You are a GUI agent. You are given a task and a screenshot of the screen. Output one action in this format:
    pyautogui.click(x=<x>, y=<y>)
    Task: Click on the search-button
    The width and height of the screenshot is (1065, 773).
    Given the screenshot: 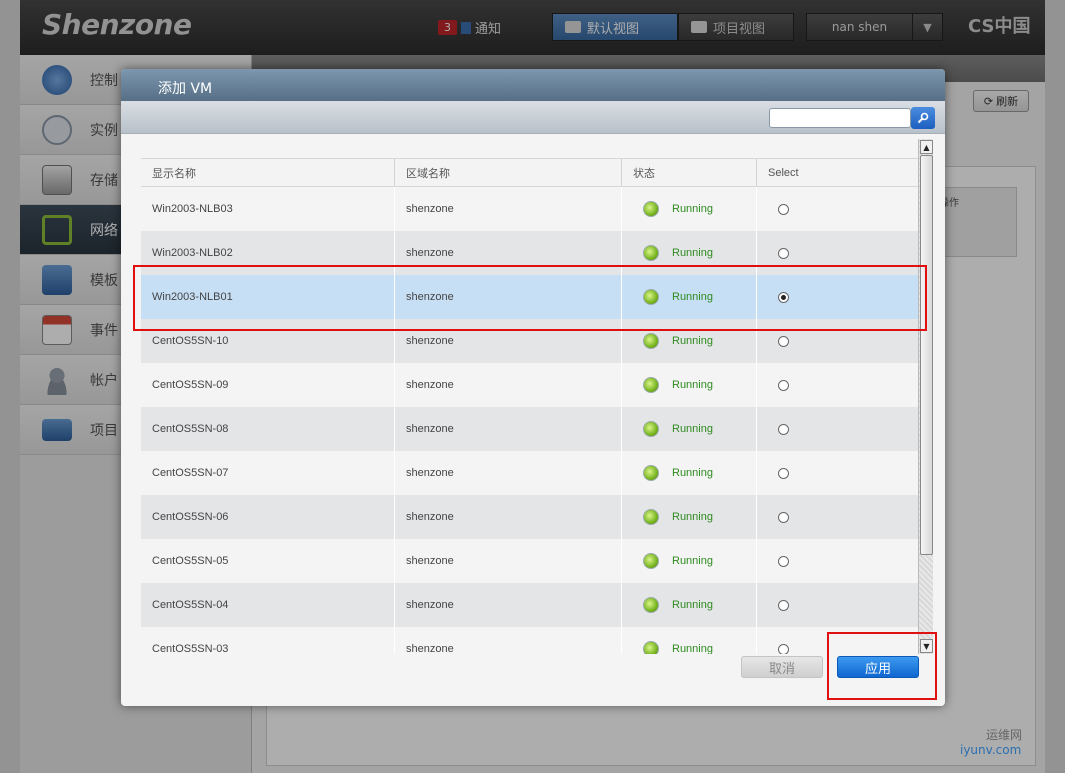 What is the action you would take?
    pyautogui.click(x=923, y=118)
    